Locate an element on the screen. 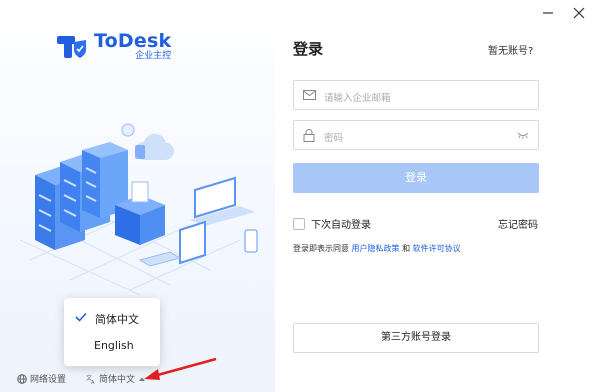 This screenshot has width=600, height=392. privacy-policy-link: 用户隐私政策 is located at coordinates (376, 248).